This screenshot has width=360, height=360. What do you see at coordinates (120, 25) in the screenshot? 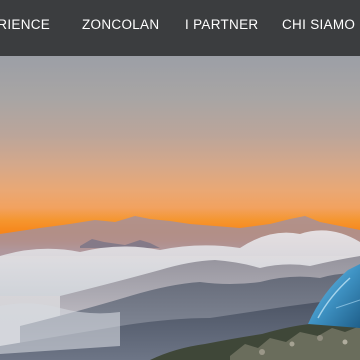
I see `nav-item-zoncolan: ZONCOLAN` at bounding box center [120, 25].